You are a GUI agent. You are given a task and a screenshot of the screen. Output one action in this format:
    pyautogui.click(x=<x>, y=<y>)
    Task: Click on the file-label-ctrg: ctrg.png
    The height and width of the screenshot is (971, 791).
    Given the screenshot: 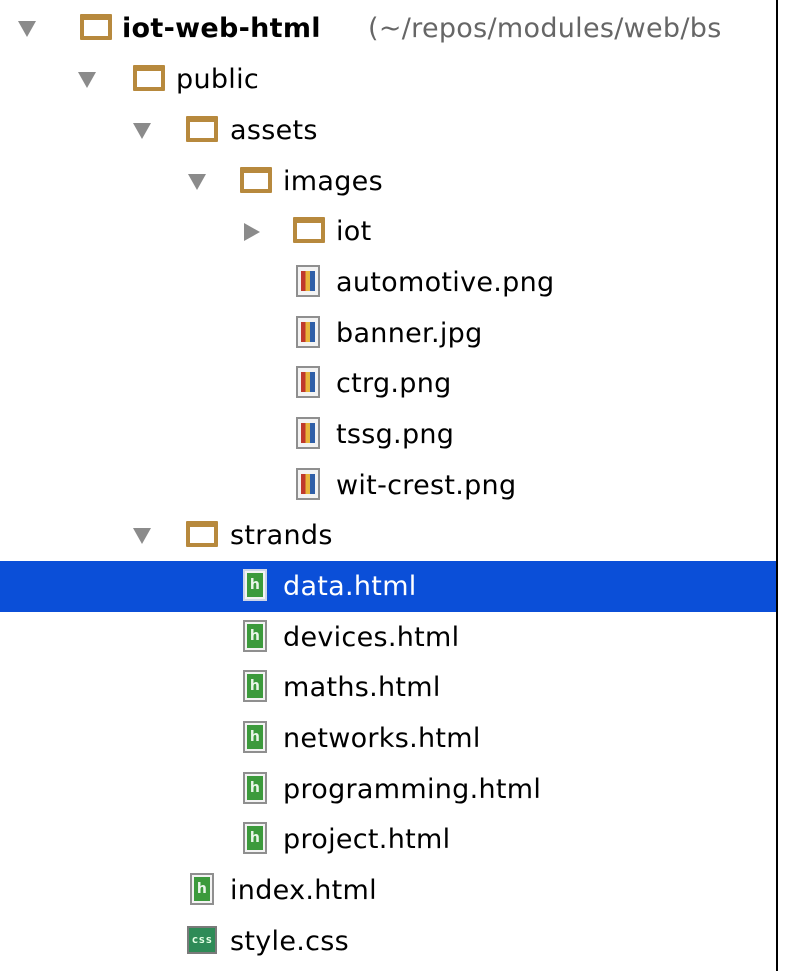 What is the action you would take?
    pyautogui.click(x=394, y=383)
    